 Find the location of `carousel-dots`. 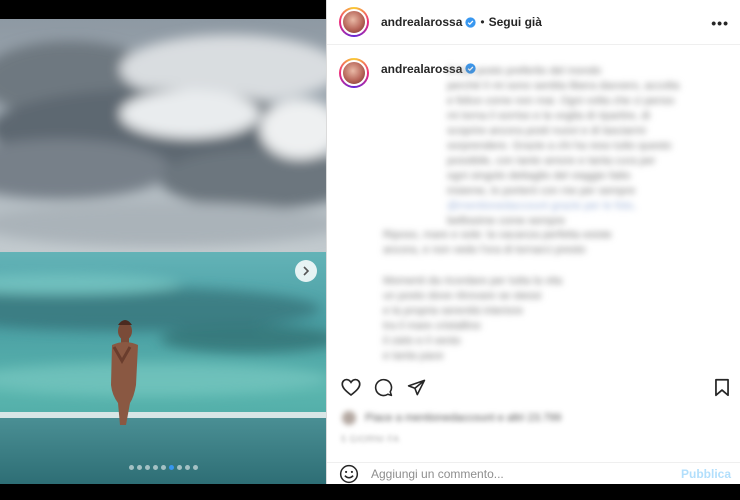

carousel-dots is located at coordinates (163, 467).